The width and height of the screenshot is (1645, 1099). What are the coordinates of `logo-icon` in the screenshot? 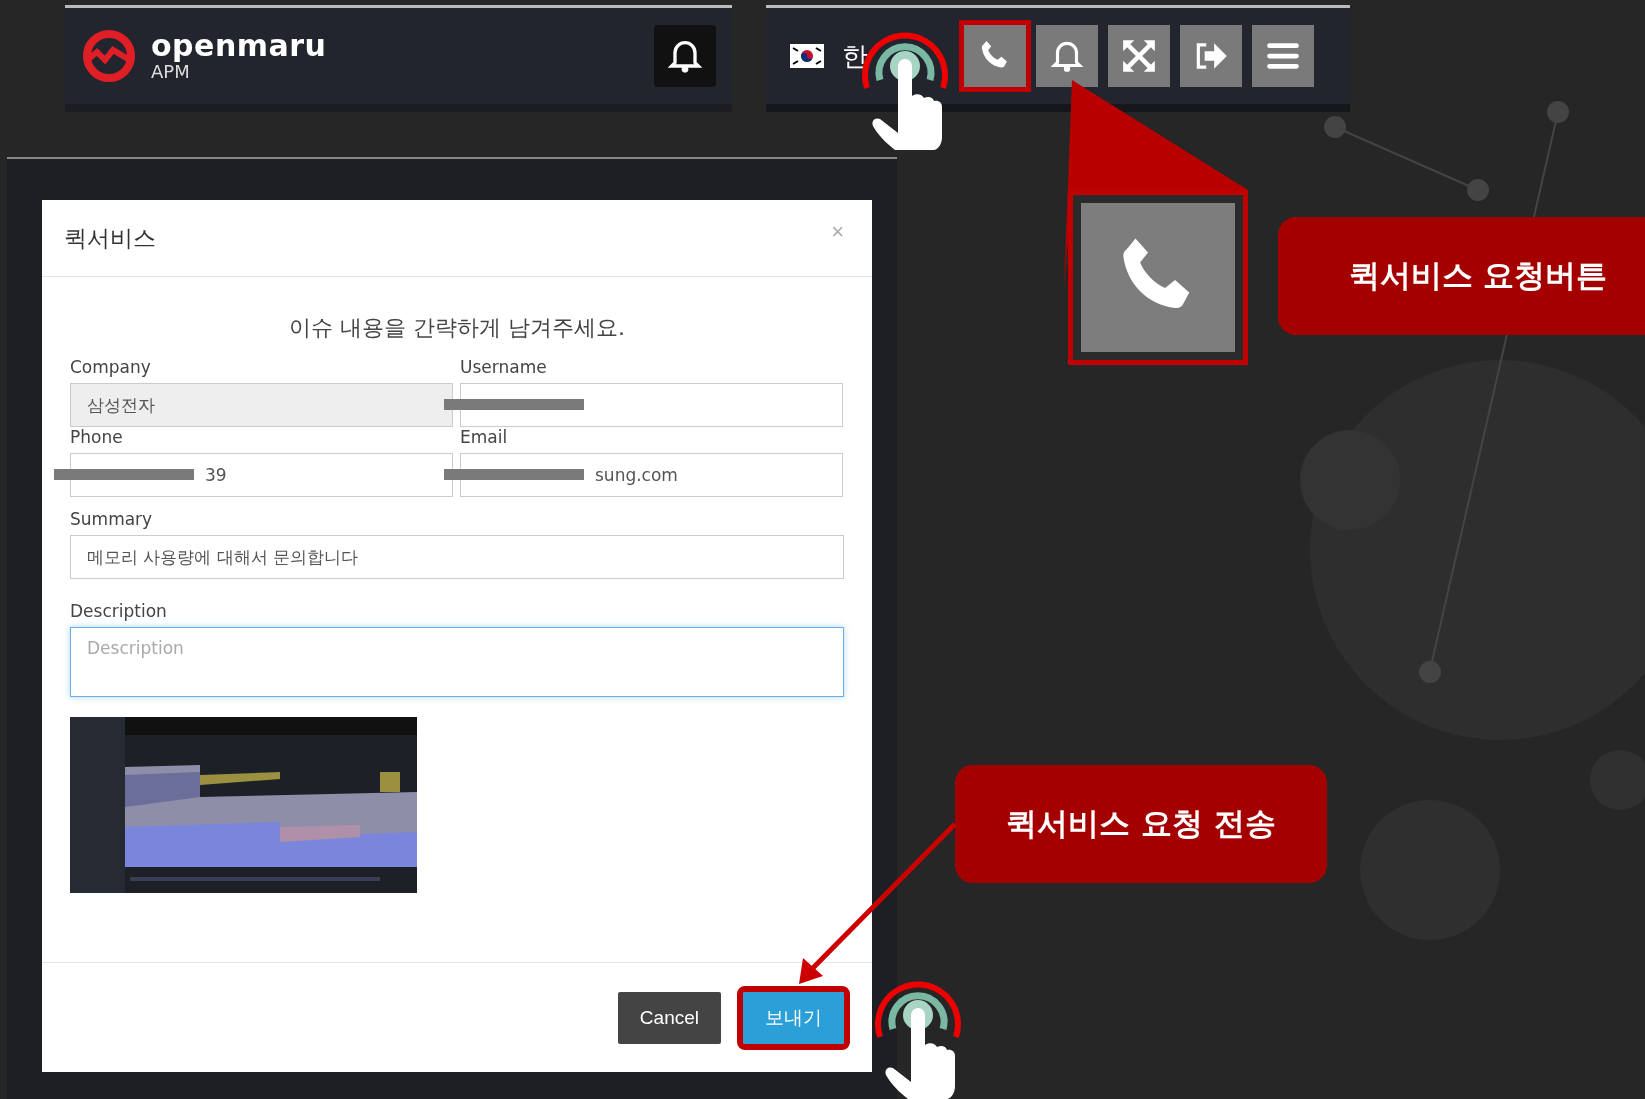 It's located at (109, 56).